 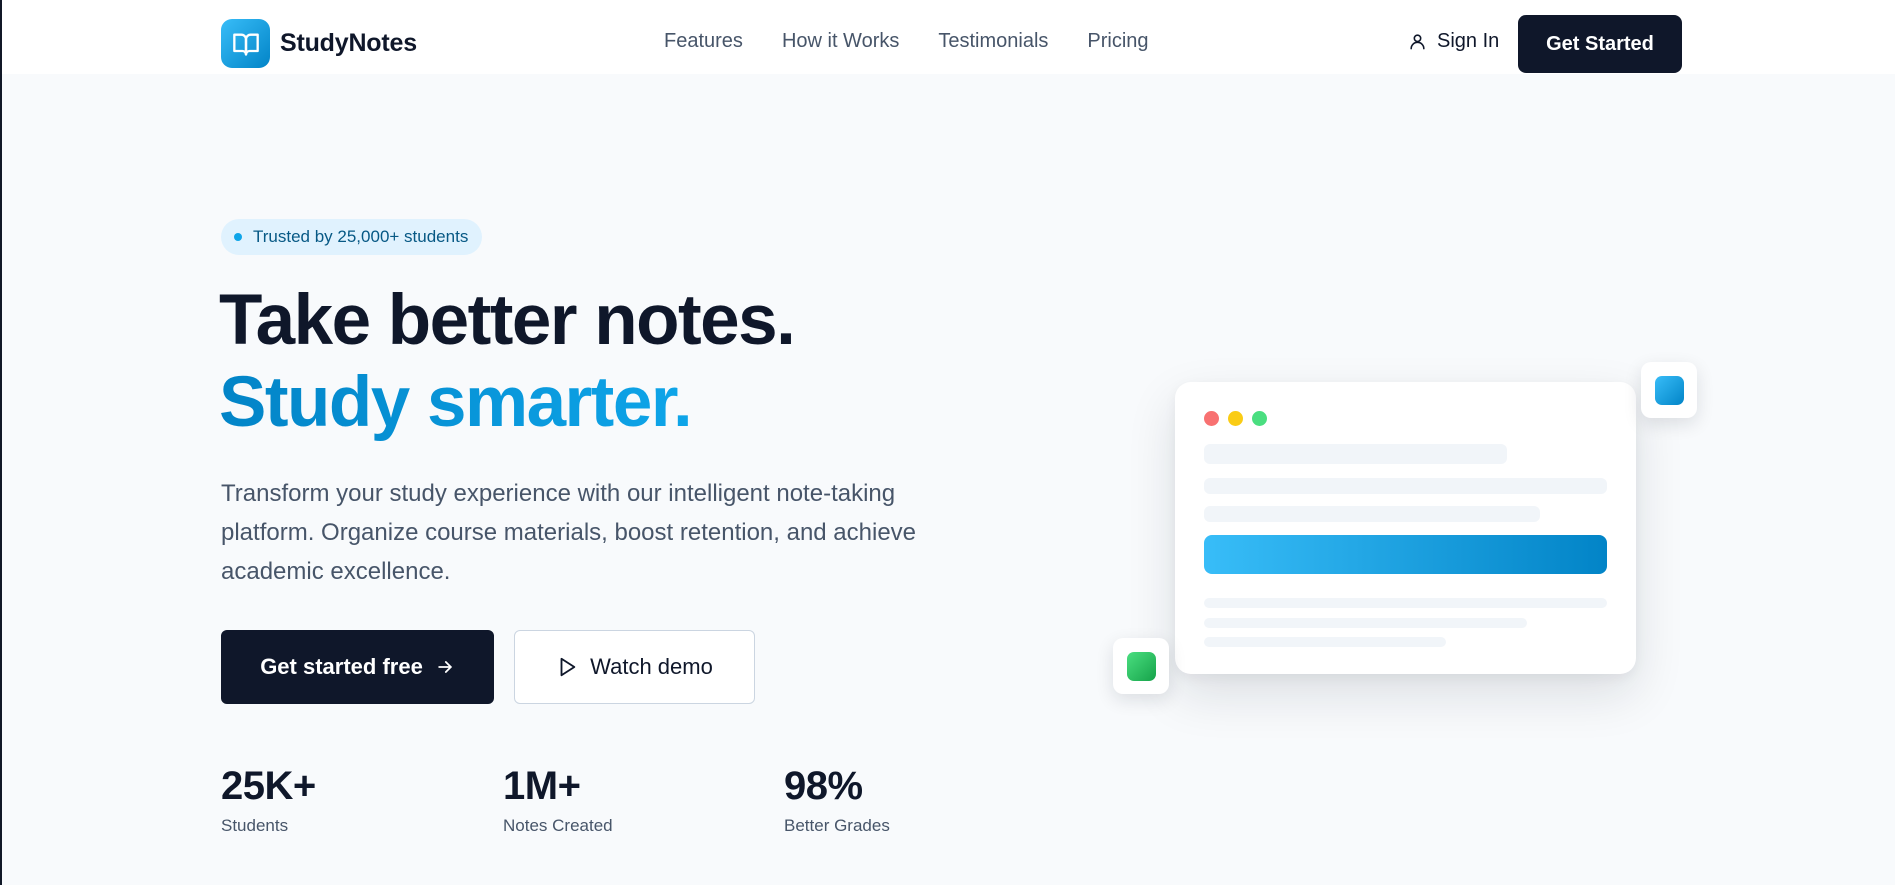 I want to click on window-dot-red, so click(x=1211, y=418).